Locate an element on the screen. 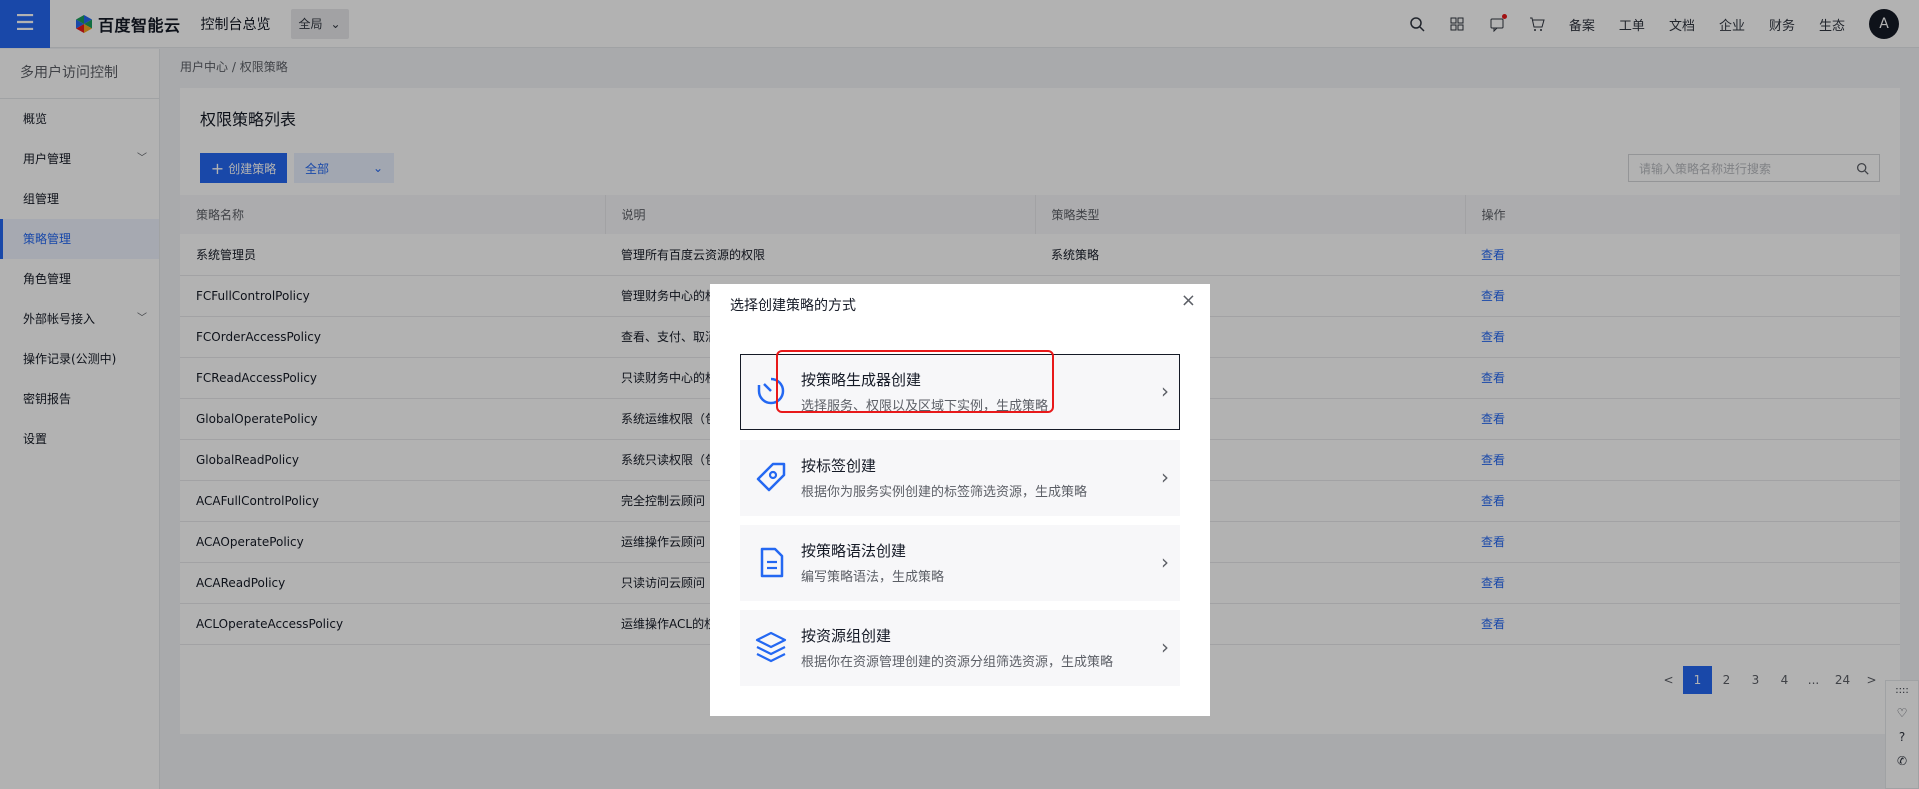 The image size is (1919, 789). option-policy-generator: 按策略生成器创建 选择服务、权限以及区域下实例，生成策略 › is located at coordinates (960, 392).